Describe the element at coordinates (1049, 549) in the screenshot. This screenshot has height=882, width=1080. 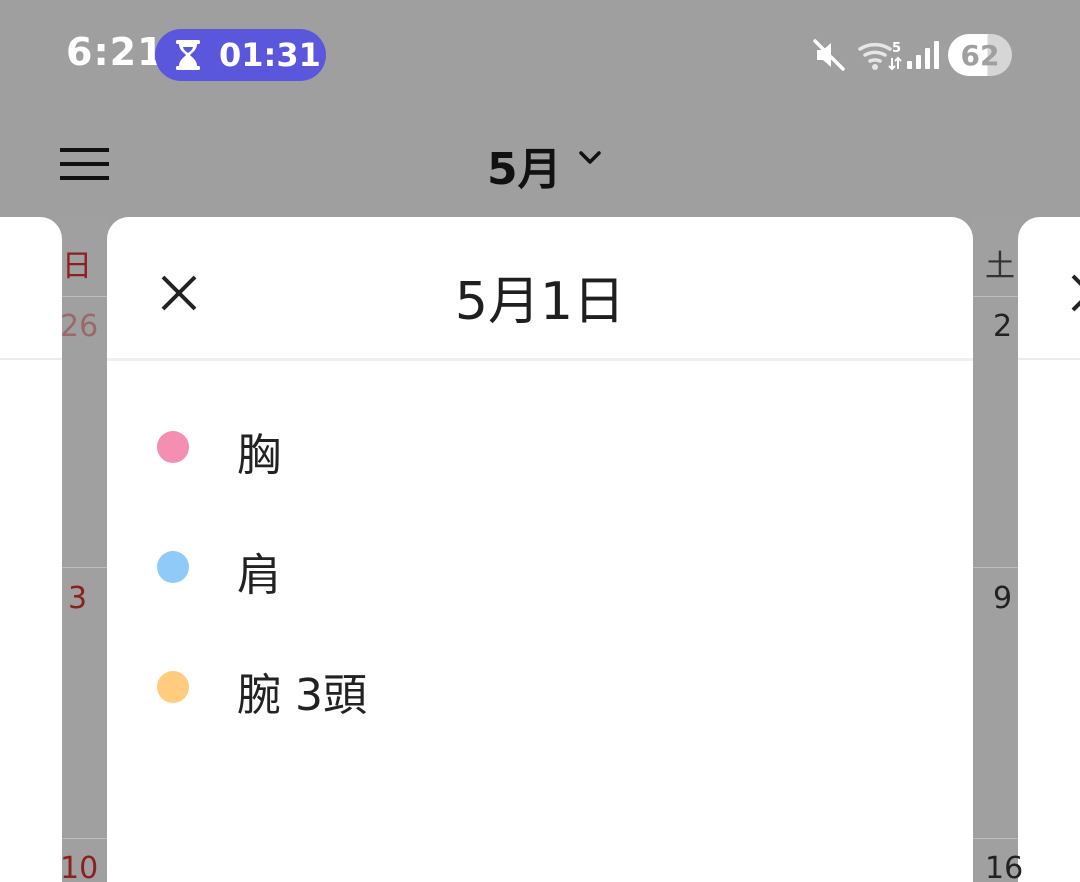
I see `next-day-card` at that location.